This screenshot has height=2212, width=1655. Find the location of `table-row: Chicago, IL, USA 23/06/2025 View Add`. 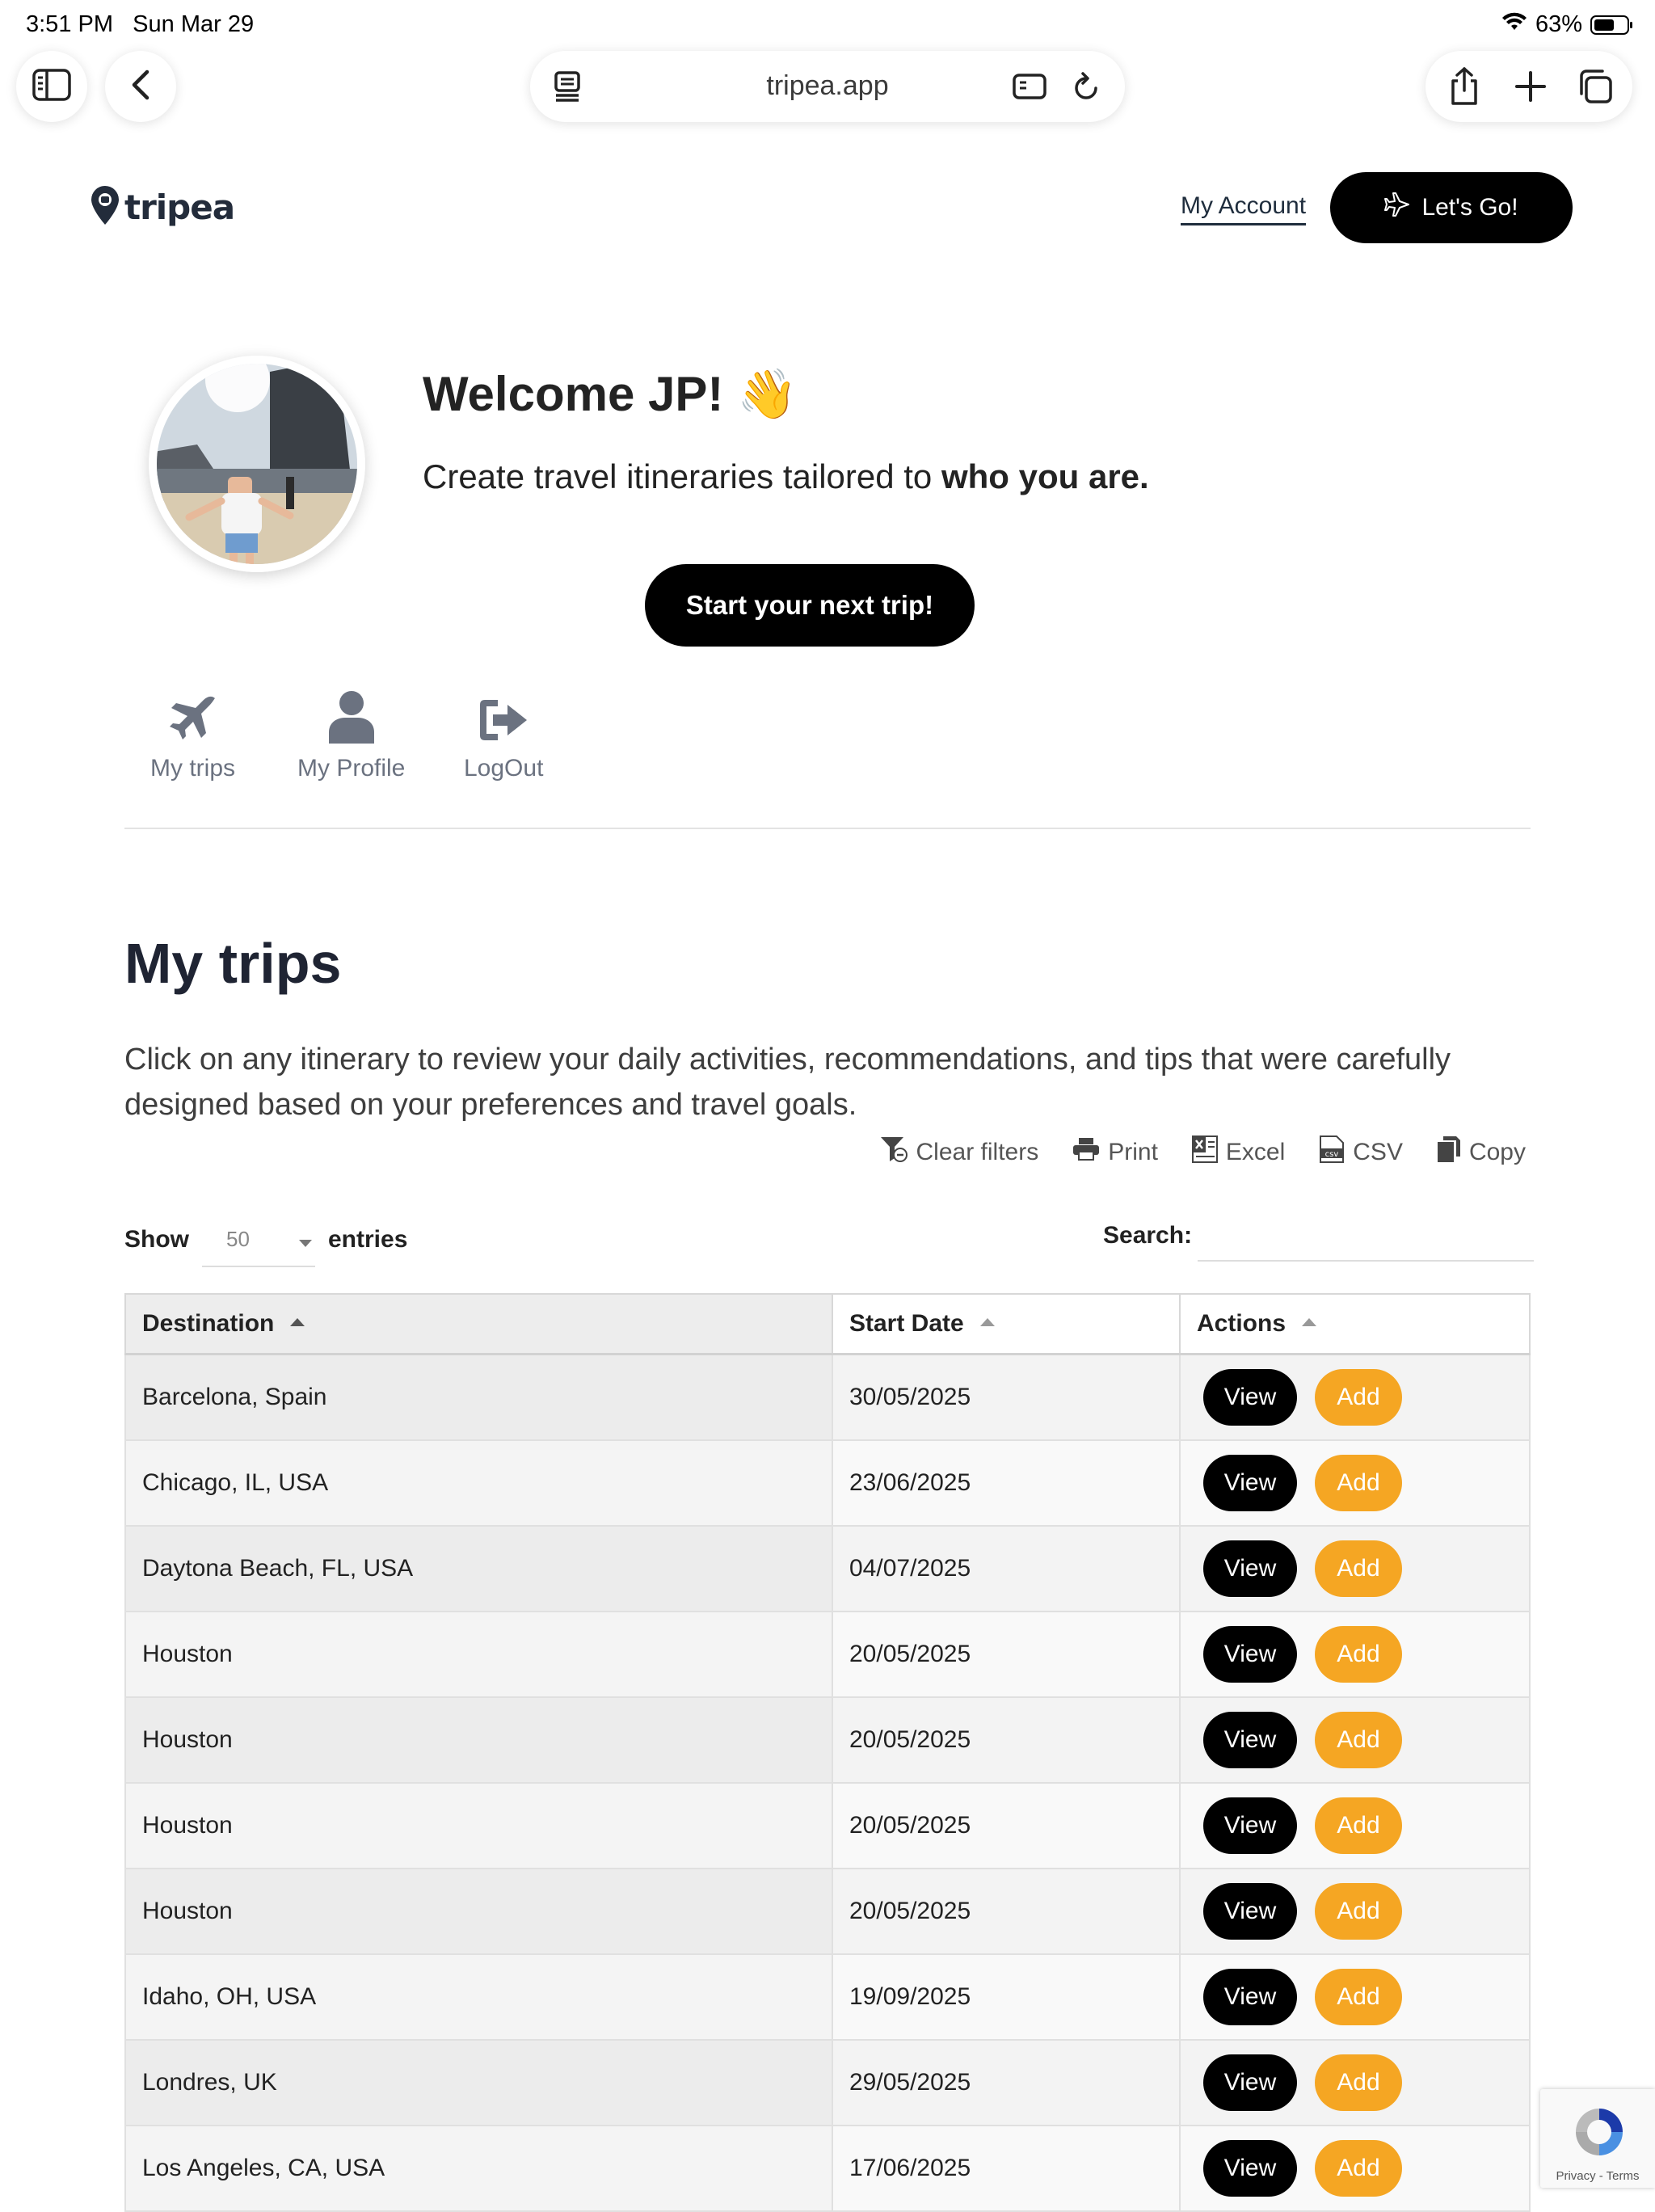

table-row: Chicago, IL, USA 23/06/2025 View Add is located at coordinates (827, 1483).